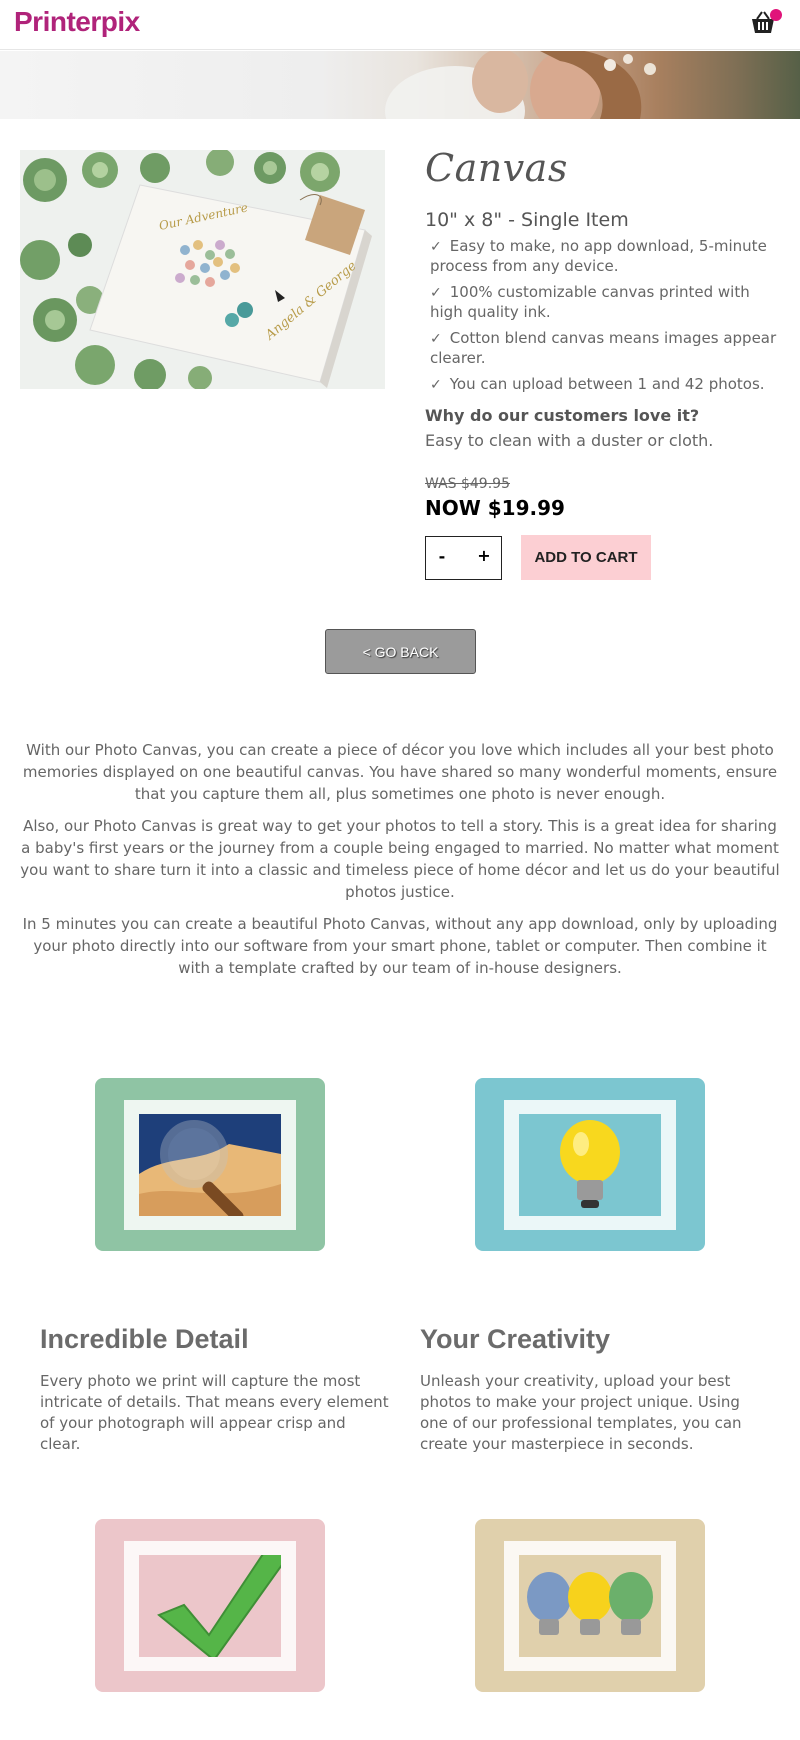 This screenshot has height=1740, width=800. I want to click on love-text: Easy to clean with a duster or cloth., so click(569, 440).